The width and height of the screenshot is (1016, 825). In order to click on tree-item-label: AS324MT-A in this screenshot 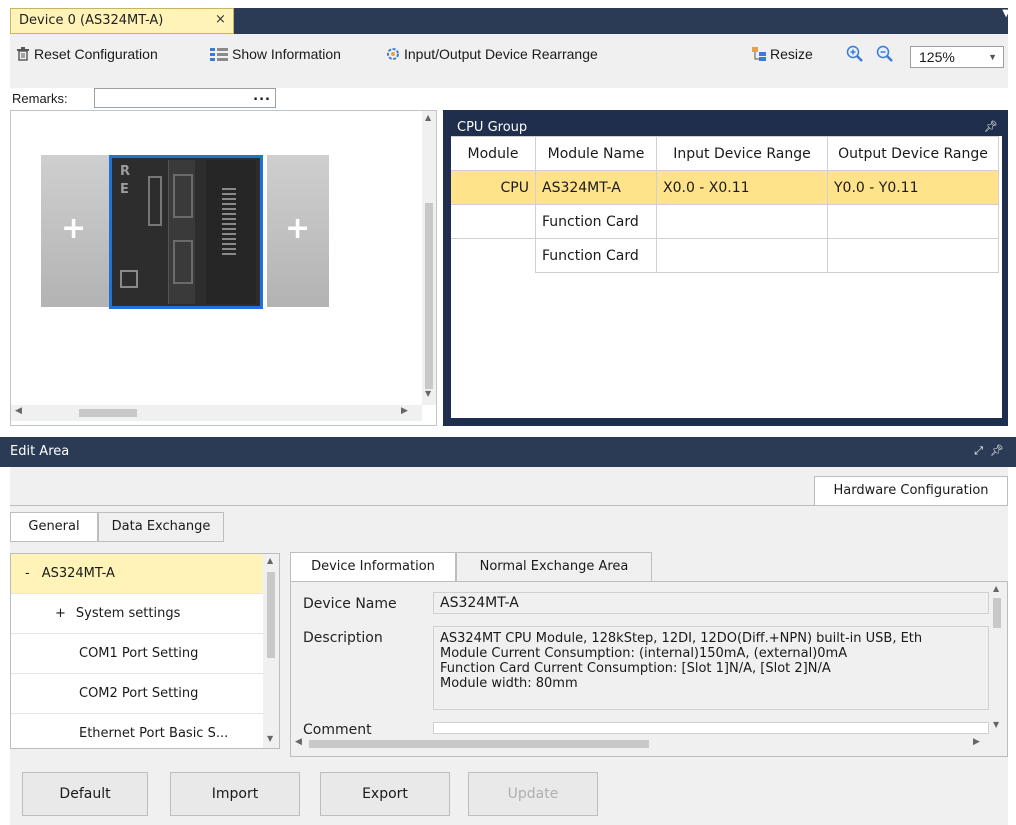, I will do `click(78, 573)`.